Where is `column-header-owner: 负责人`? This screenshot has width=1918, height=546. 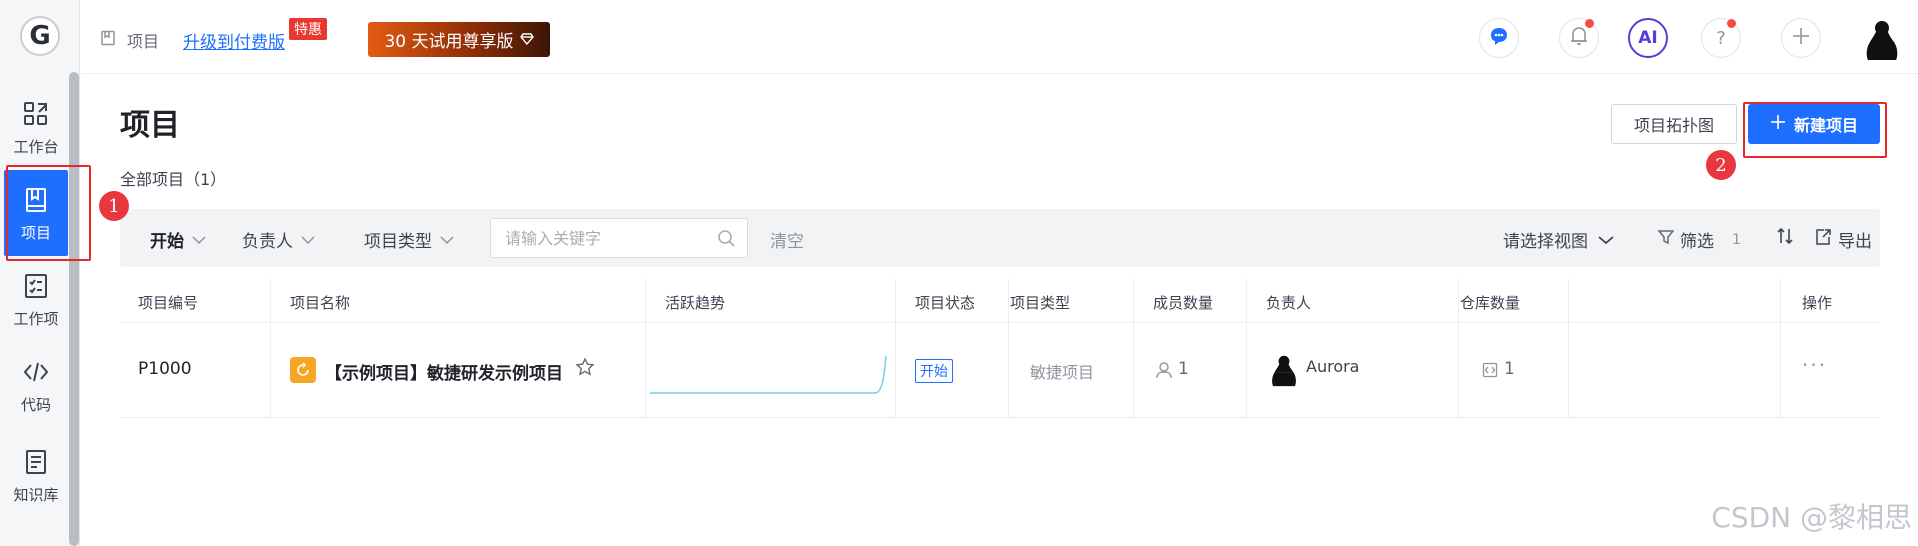 column-header-owner: 负责人 is located at coordinates (1288, 302).